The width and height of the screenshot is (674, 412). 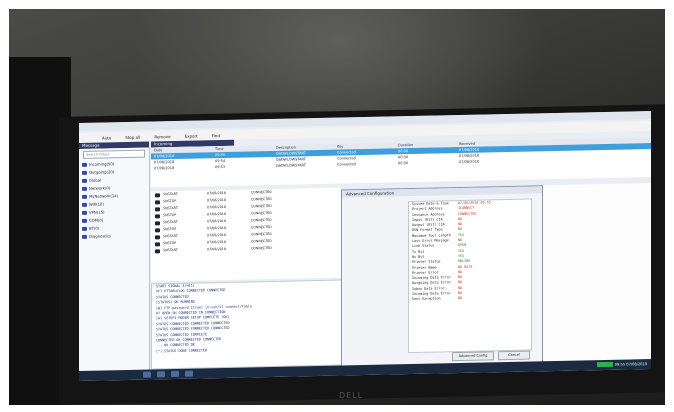 What do you see at coordinates (597, 272) in the screenshot?
I see `right-pane` at bounding box center [597, 272].